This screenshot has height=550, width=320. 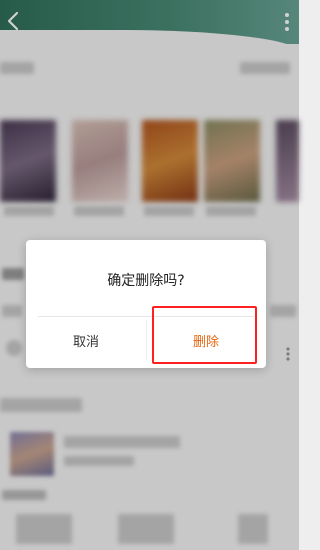 I want to click on dialog-divider, so click(x=146, y=316).